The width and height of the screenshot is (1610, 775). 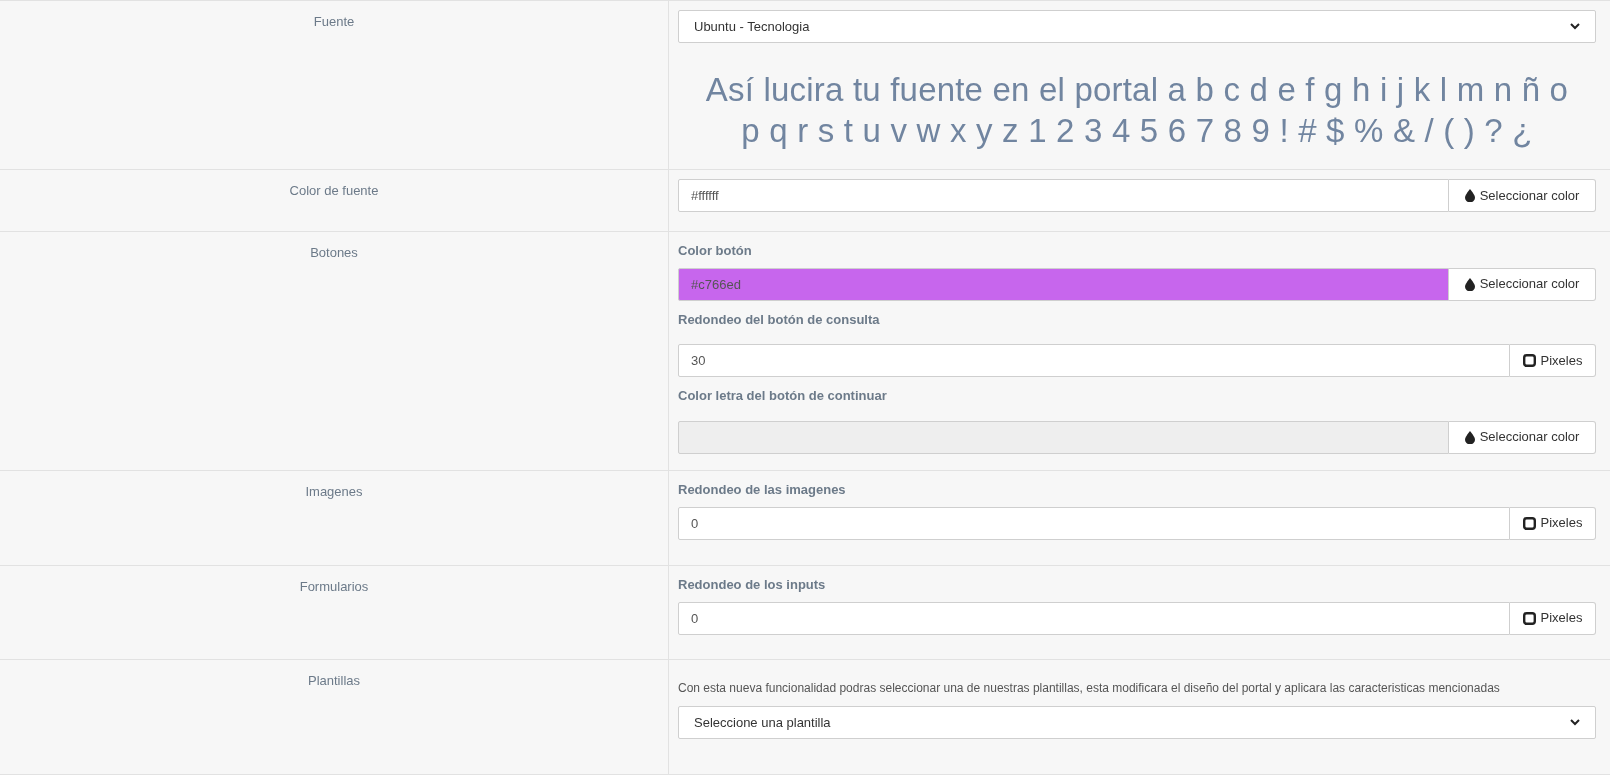 What do you see at coordinates (334, 492) in the screenshot?
I see `section-label: Imagenes` at bounding box center [334, 492].